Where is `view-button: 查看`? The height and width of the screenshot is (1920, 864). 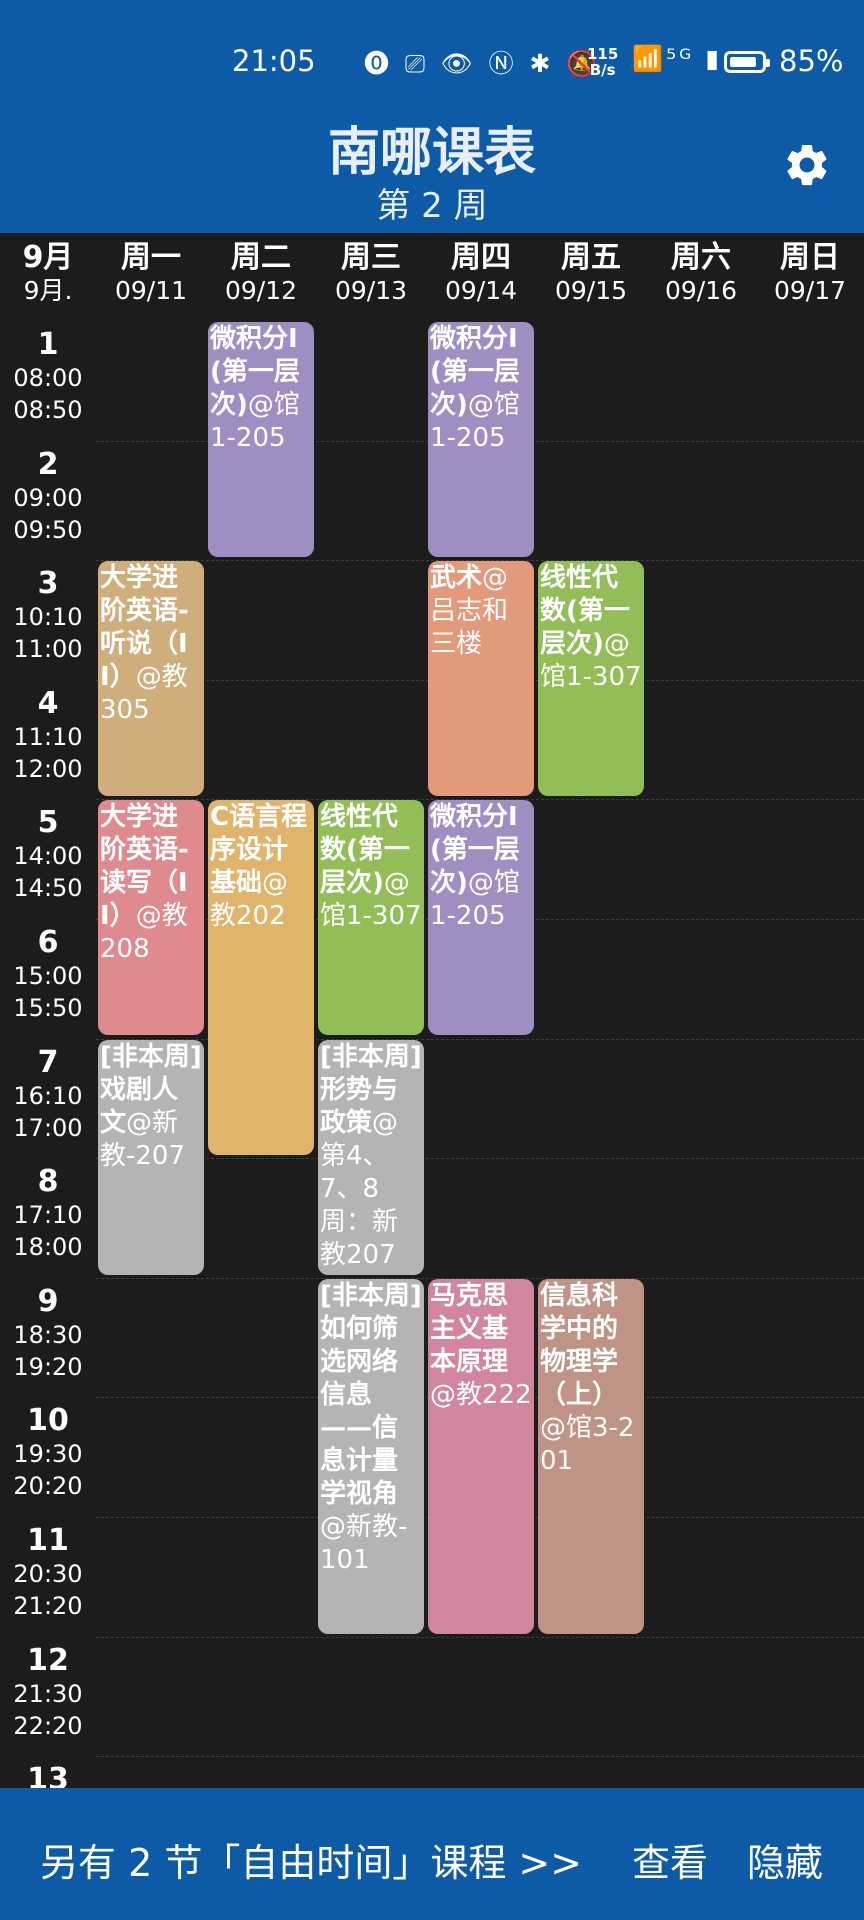
view-button: 查看 is located at coordinates (670, 1859).